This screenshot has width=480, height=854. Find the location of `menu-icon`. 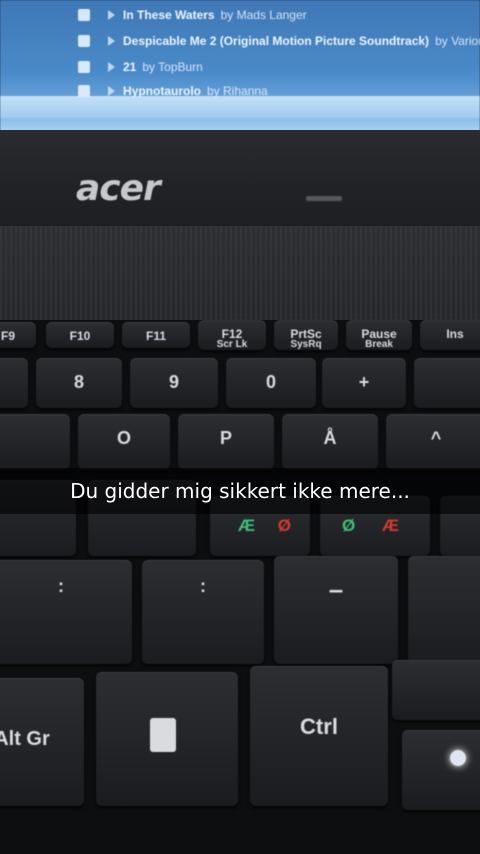

menu-icon is located at coordinates (163, 735).